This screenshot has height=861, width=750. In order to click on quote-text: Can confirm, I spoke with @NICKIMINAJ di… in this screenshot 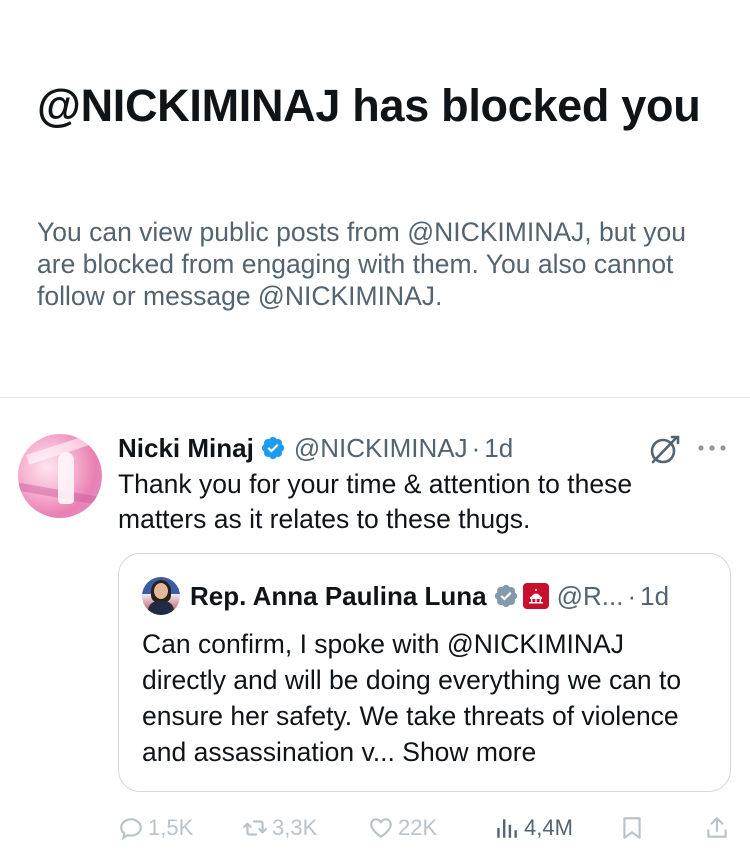, I will do `click(427, 698)`.